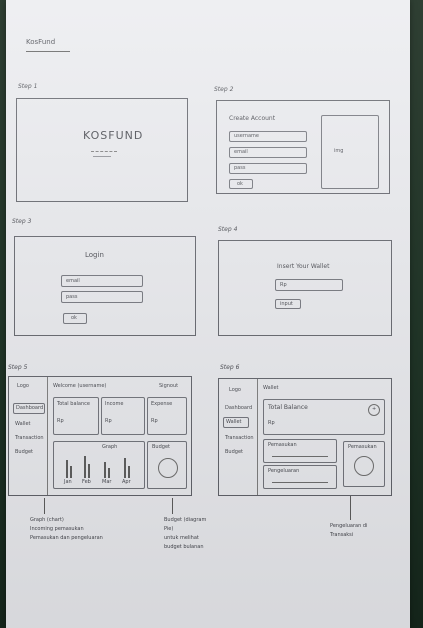  I want to click on add-wallet-button: +, so click(374, 410).